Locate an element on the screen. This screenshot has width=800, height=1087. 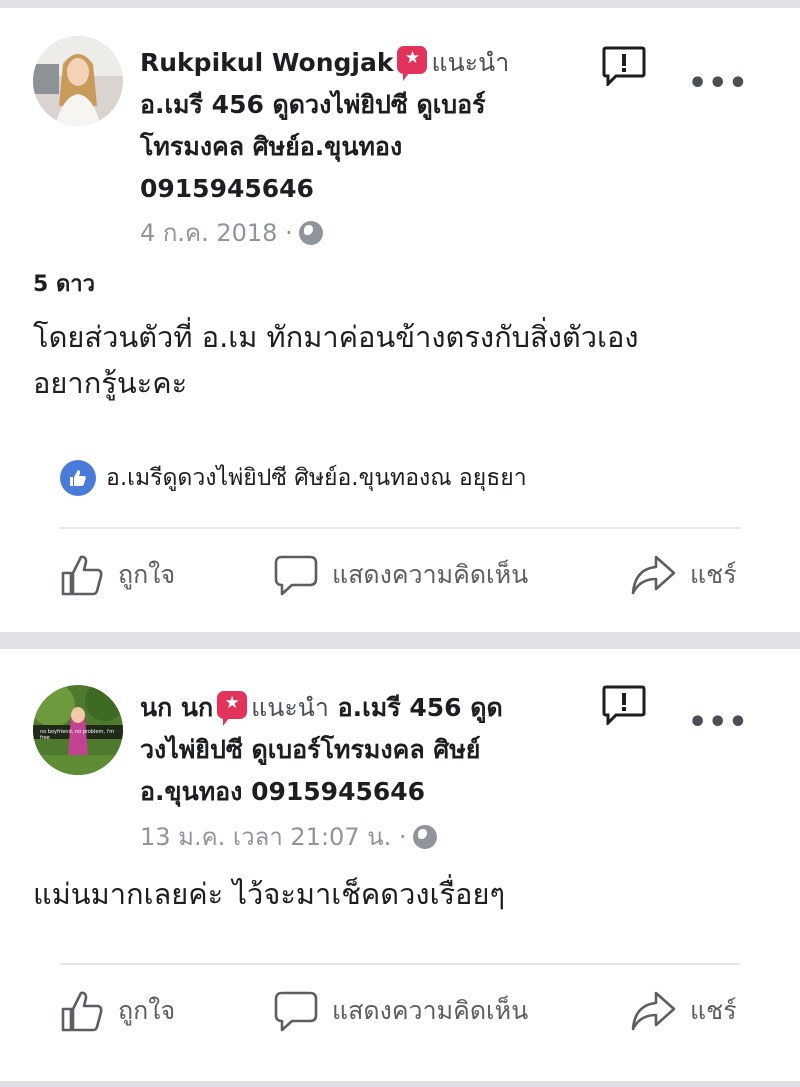
top-gap is located at coordinates (400, 4).